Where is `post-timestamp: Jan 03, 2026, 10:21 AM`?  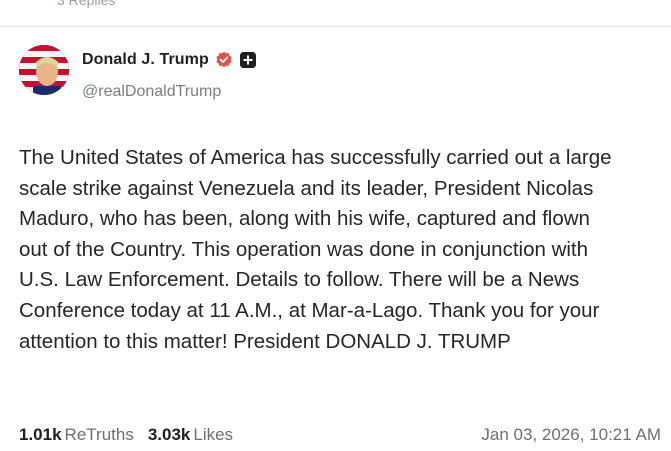
post-timestamp: Jan 03, 2026, 10:21 AM is located at coordinates (571, 435).